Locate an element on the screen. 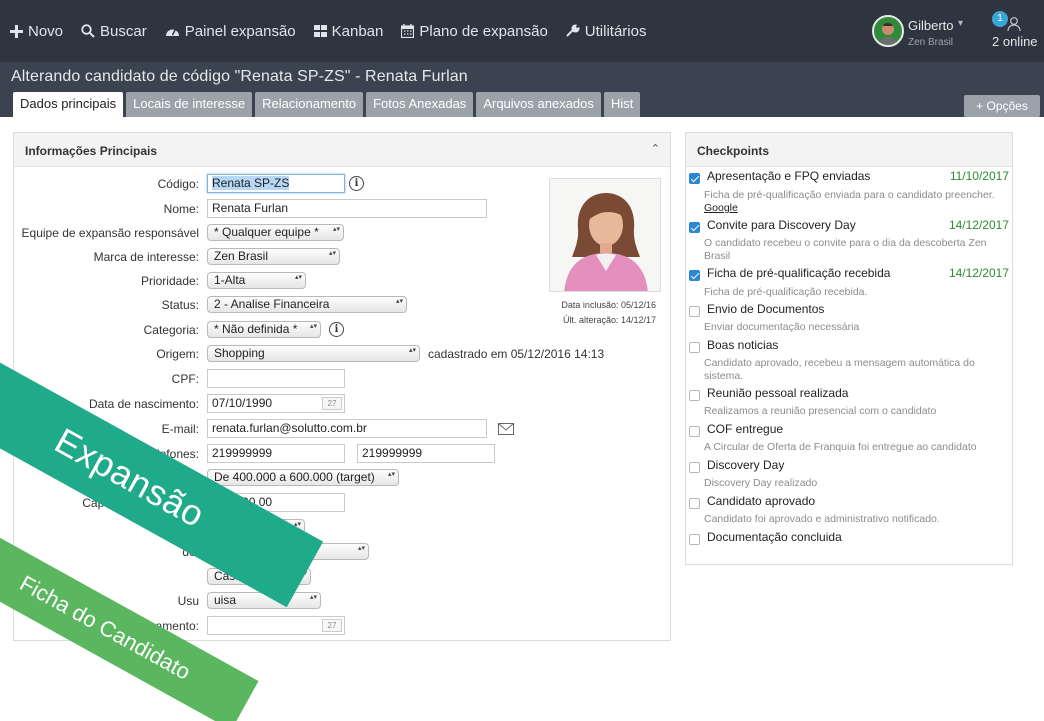 The width and height of the screenshot is (1044, 721). equipe-select: * Qualquer equipe * is located at coordinates (275, 232).